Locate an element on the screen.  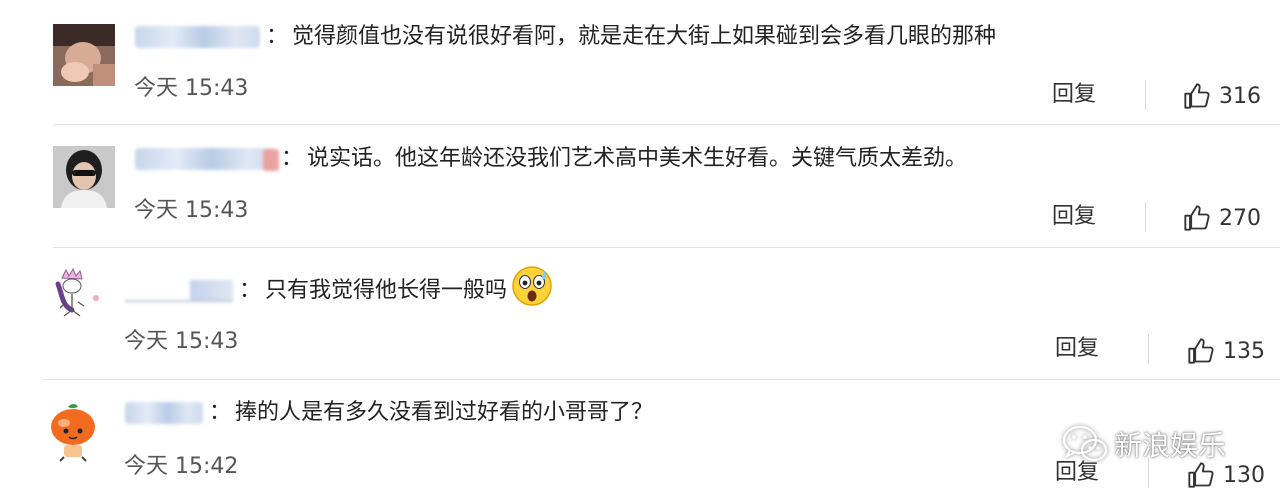
like-count: 135 is located at coordinates (1244, 351).